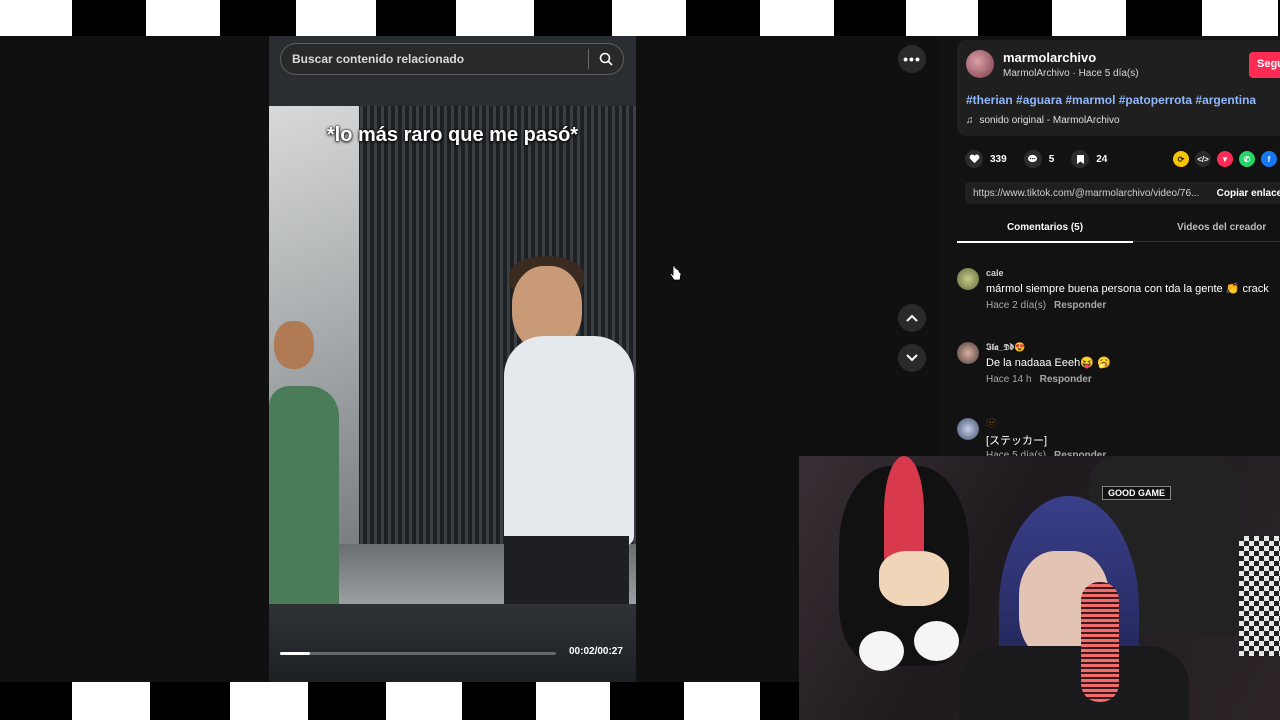 This screenshot has width=1280, height=720. I want to click on tab-creator-videos: Videos del creador, so click(1221, 227).